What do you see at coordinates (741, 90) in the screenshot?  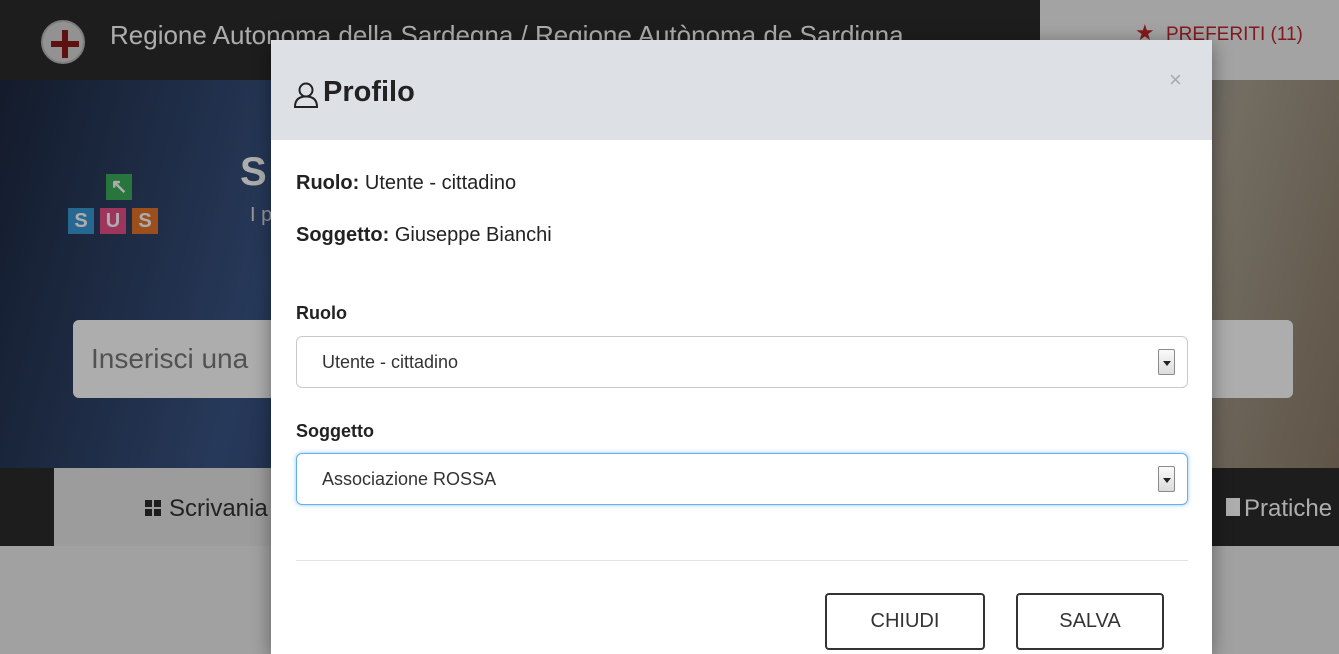 I see `modal-header: Profilo ×` at bounding box center [741, 90].